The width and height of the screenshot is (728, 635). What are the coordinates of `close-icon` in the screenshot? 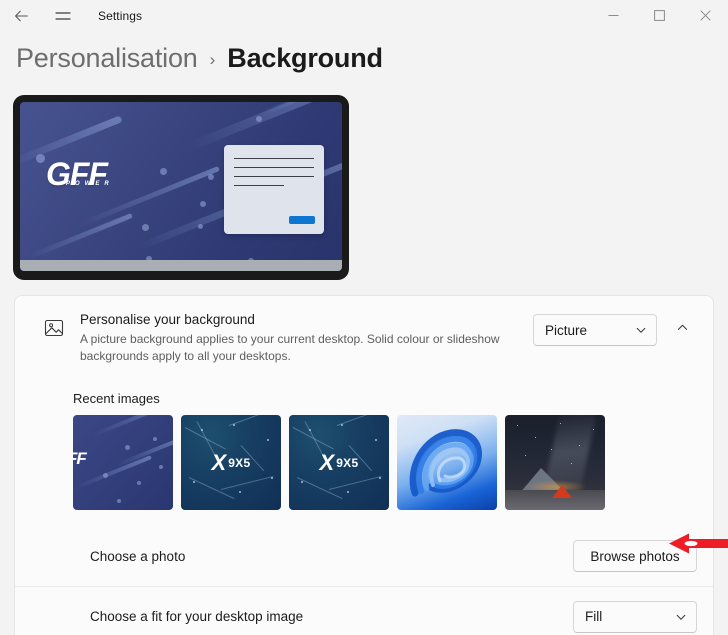 It's located at (705, 15).